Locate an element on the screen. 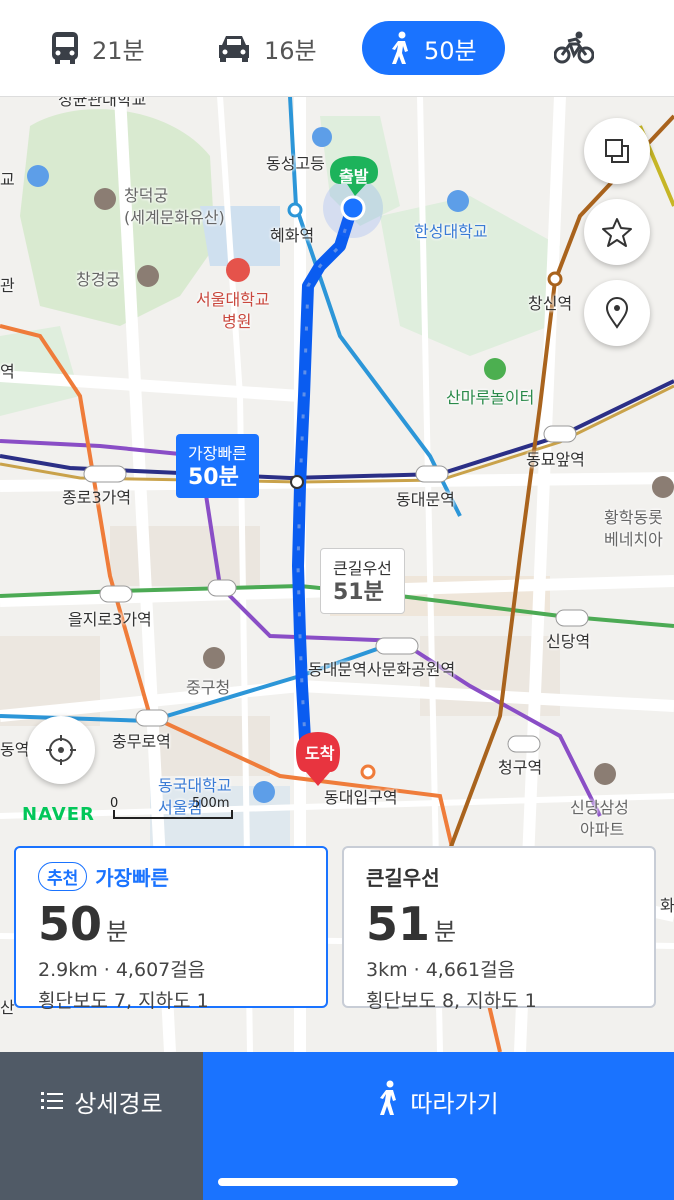  bicycle-icon is located at coordinates (574, 47).